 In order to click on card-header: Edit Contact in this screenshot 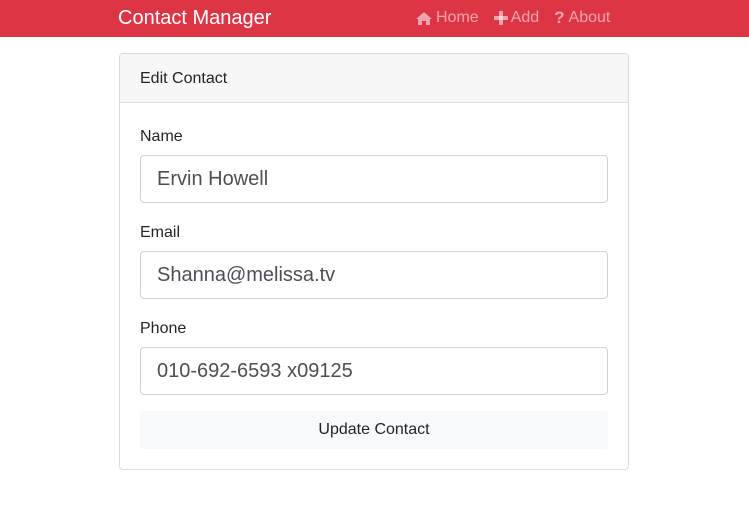, I will do `click(374, 78)`.